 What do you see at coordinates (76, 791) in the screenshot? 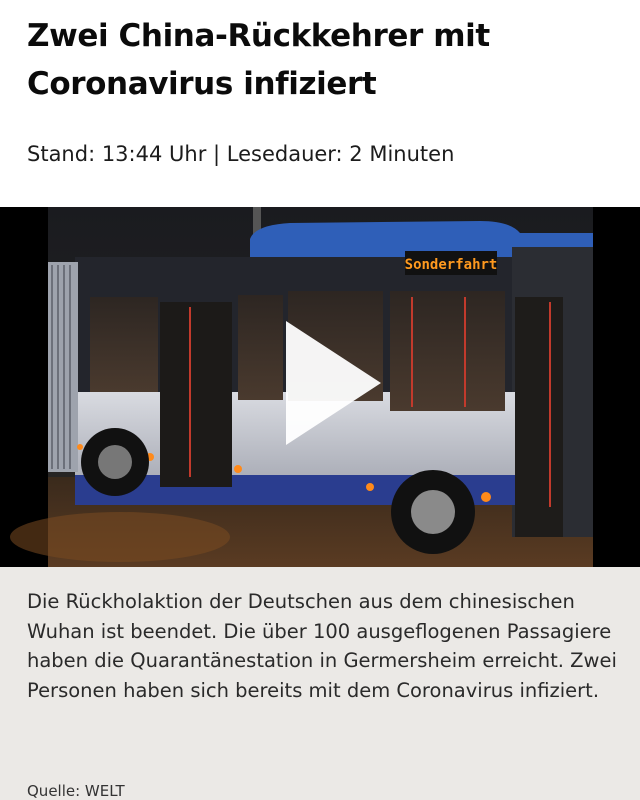
I see `source-credit: Quelle: WELT` at bounding box center [76, 791].